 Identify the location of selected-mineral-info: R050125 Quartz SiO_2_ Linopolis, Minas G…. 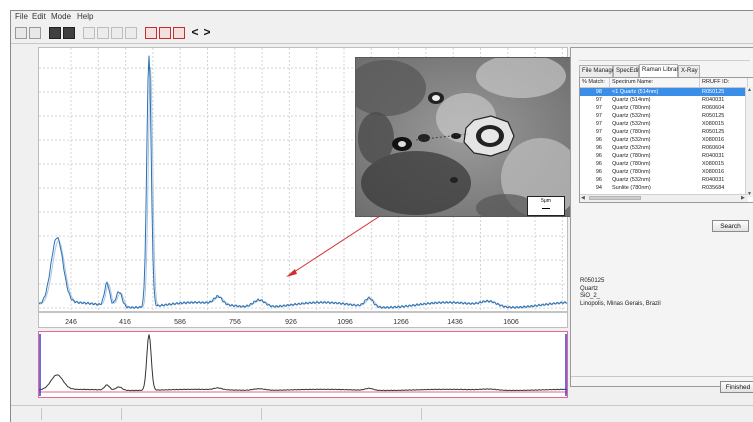
(620, 293).